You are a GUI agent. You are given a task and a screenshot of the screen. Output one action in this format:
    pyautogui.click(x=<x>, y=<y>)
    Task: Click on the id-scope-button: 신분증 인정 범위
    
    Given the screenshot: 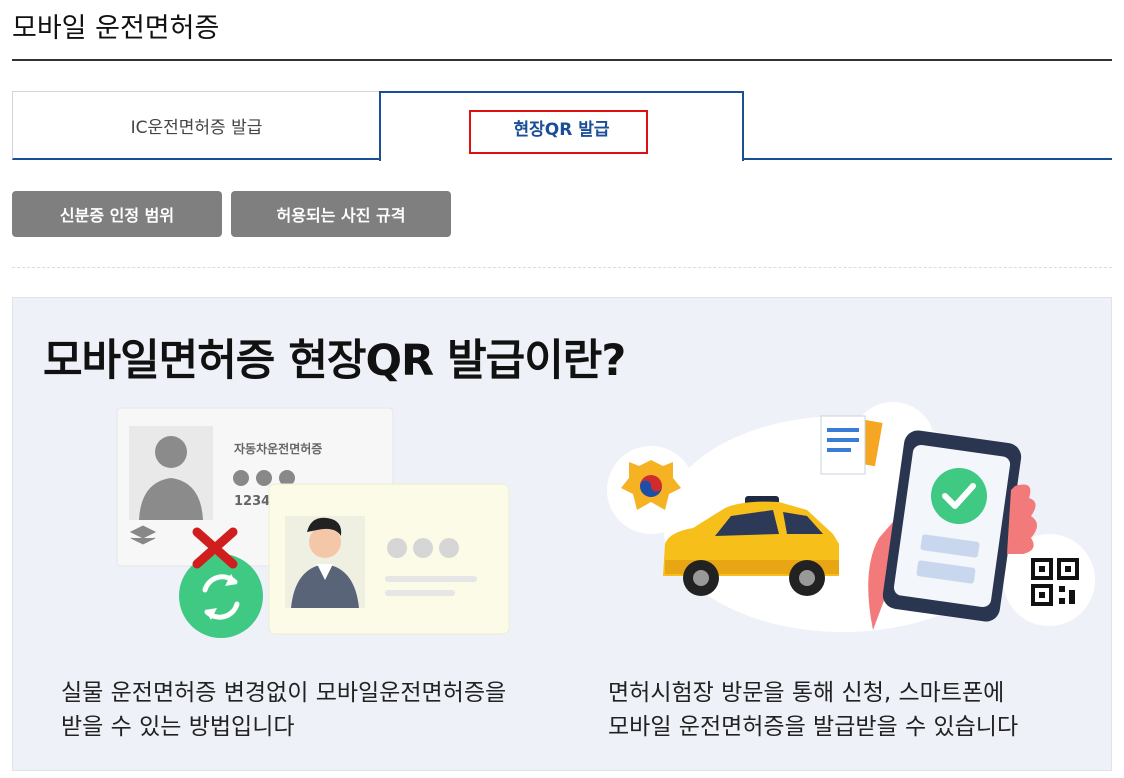 What is the action you would take?
    pyautogui.click(x=117, y=214)
    